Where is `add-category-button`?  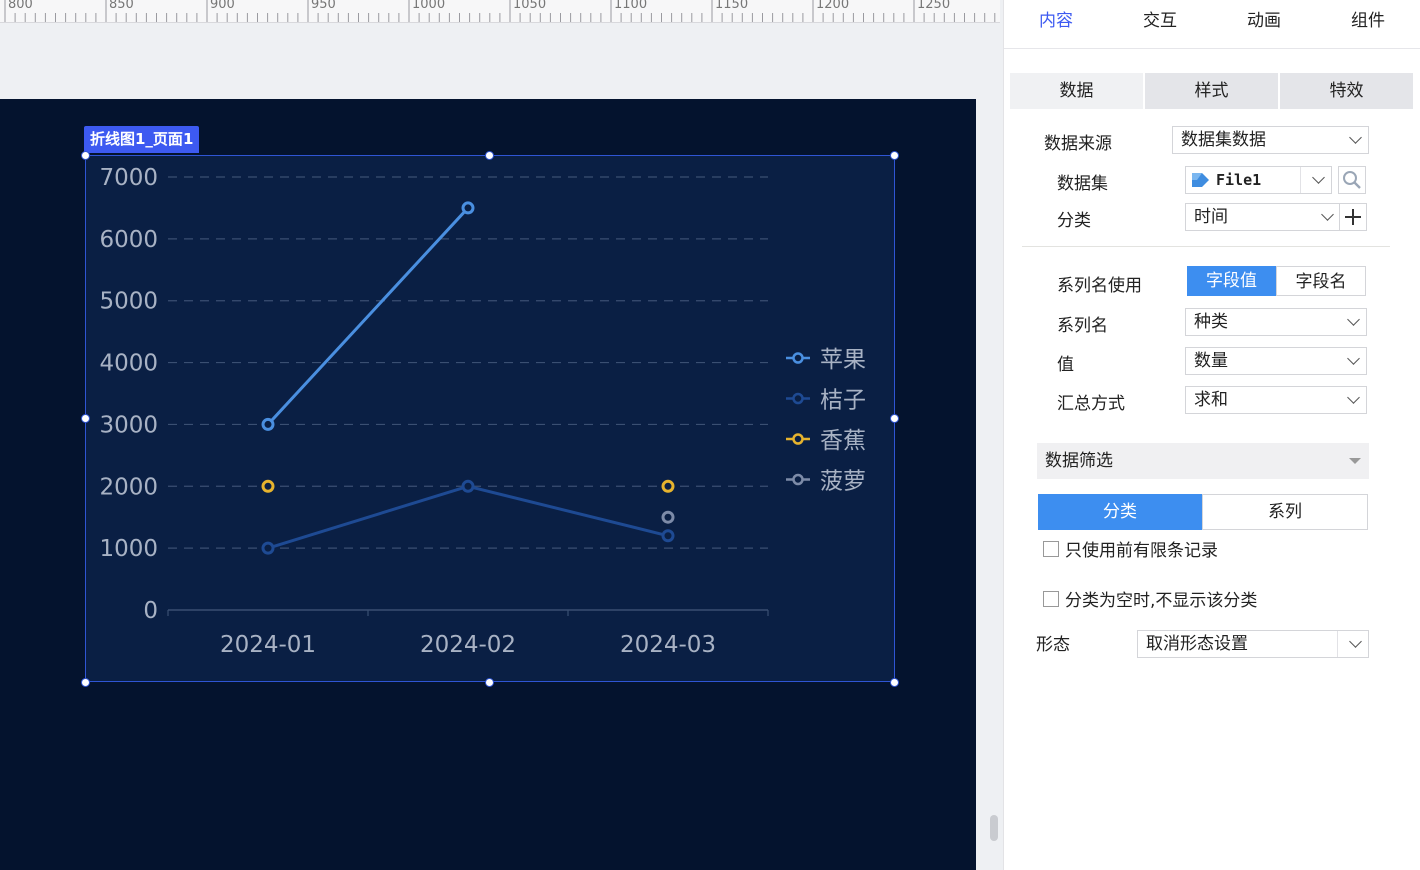 add-category-button is located at coordinates (1353, 217).